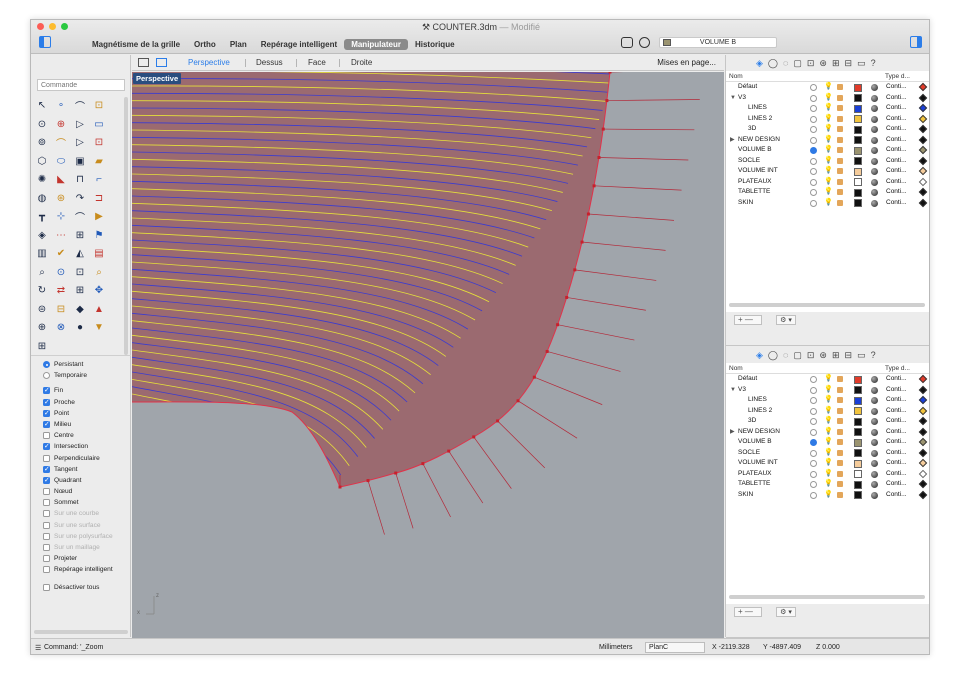 Image resolution: width=960 pixels, height=697 pixels. Describe the element at coordinates (61, 198) in the screenshot. I see `tool-icon-21: ⊛` at that location.